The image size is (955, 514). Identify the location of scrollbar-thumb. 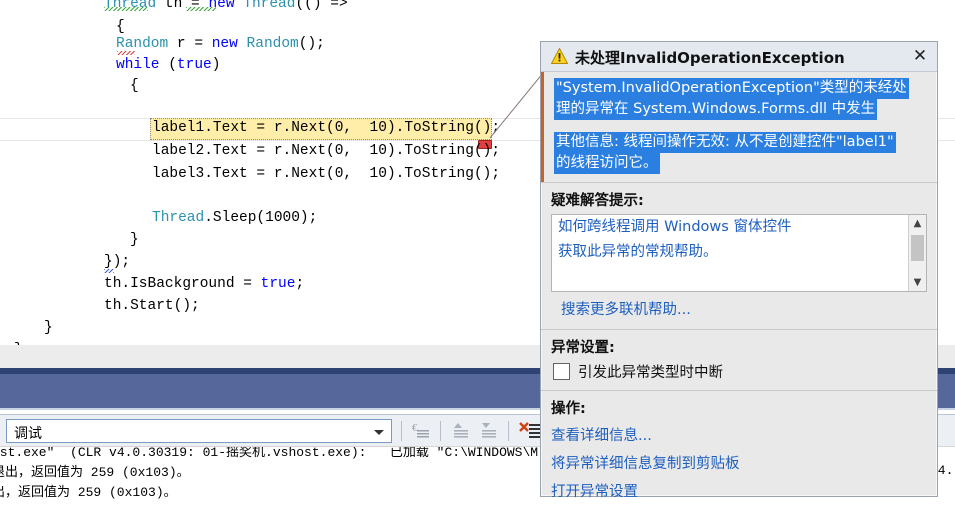
(917, 248).